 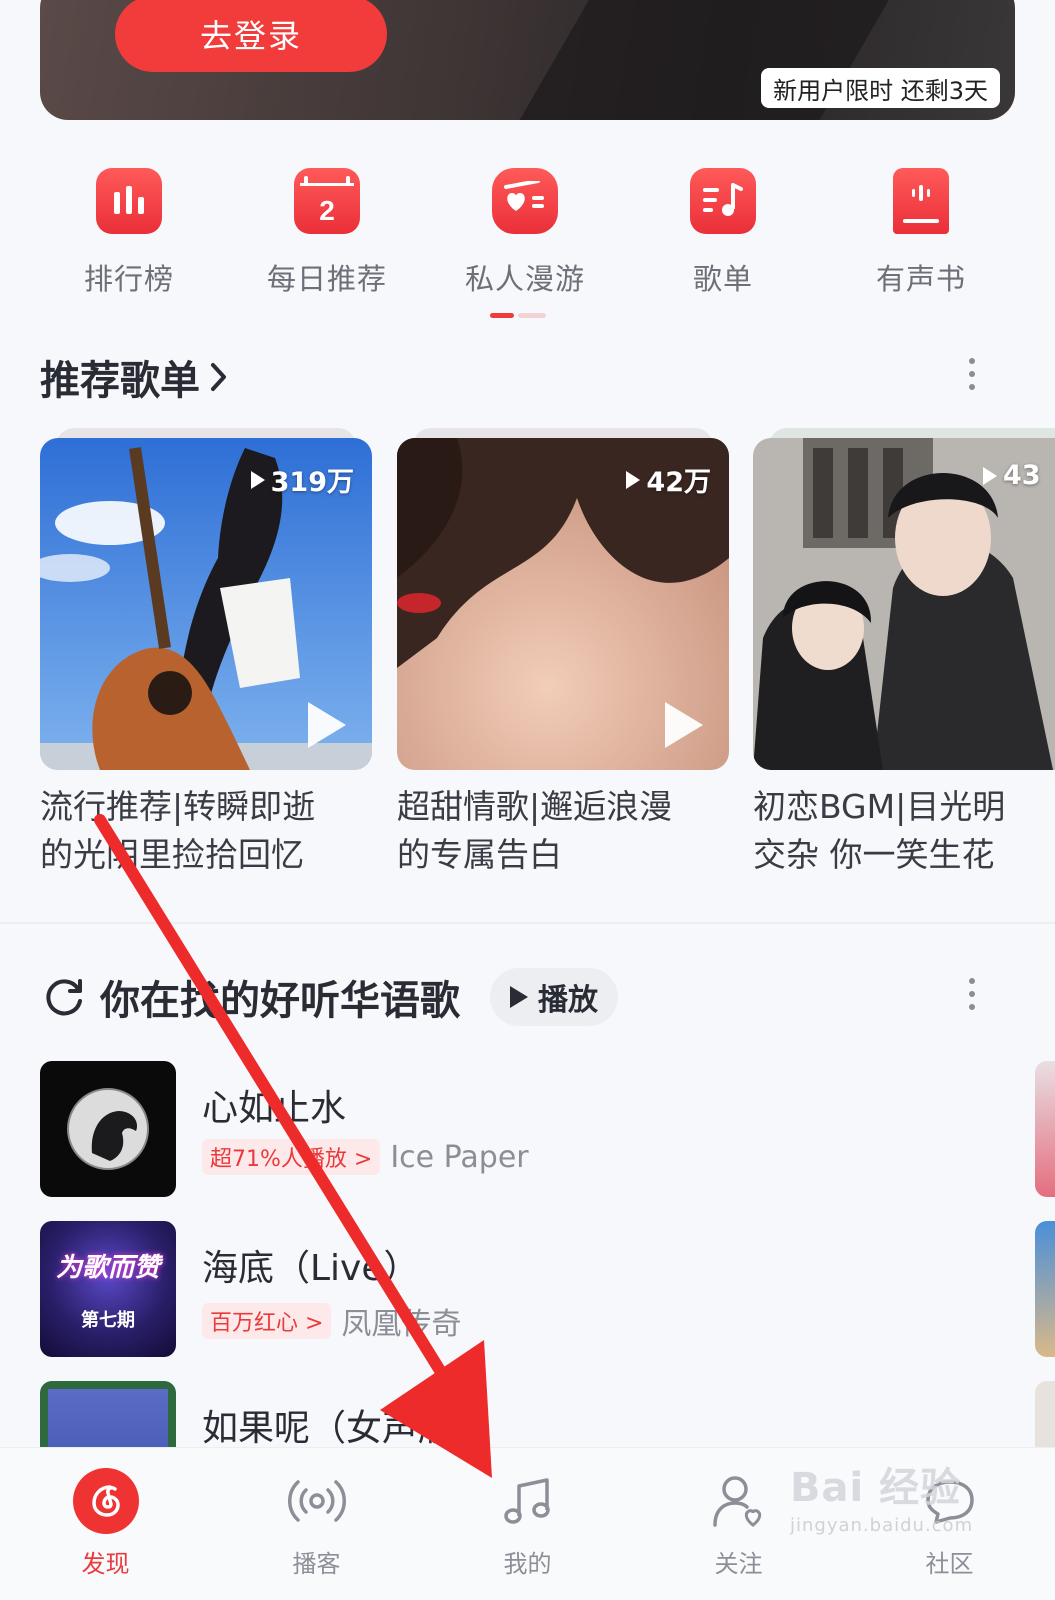 I want to click on nav-podcast: 播客, so click(x=316, y=1524).